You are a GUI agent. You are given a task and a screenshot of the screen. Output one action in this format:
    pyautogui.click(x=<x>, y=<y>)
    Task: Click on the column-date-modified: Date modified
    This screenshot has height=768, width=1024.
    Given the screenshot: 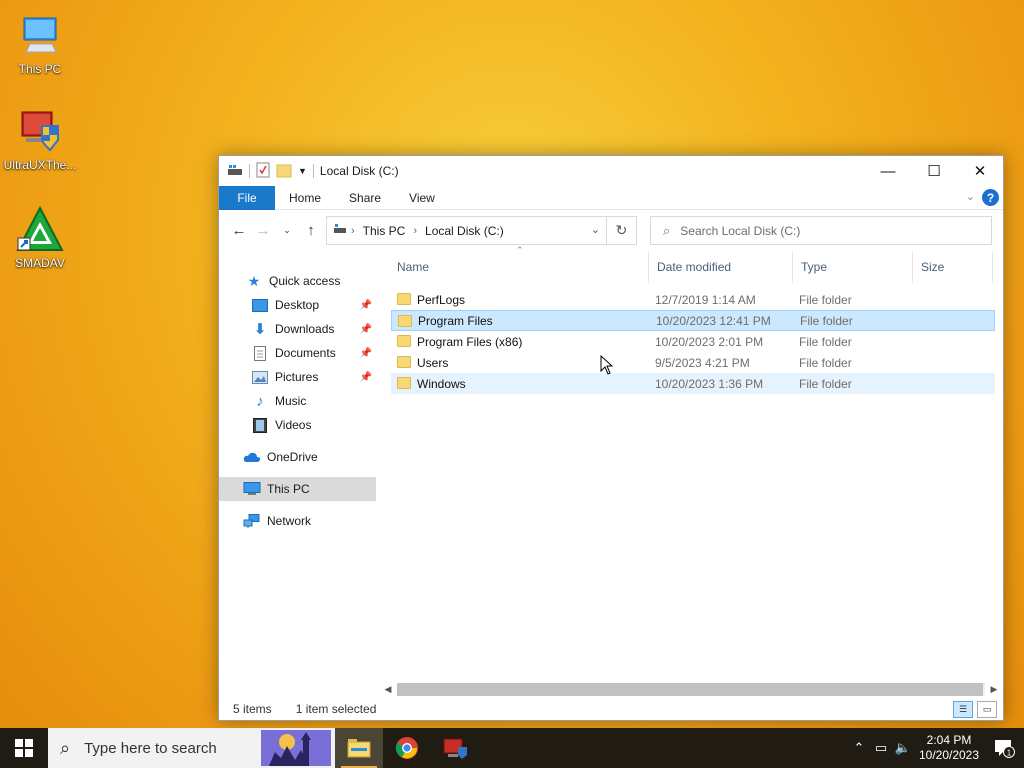 What is the action you would take?
    pyautogui.click(x=722, y=267)
    